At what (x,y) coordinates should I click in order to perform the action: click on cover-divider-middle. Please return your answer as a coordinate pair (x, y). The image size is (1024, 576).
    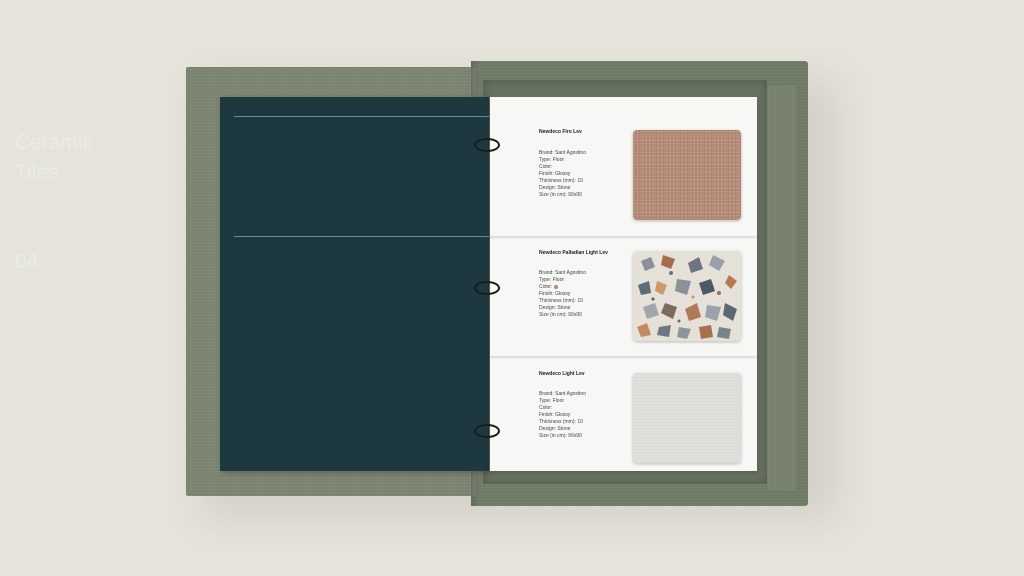
    Looking at the image, I should click on (361, 236).